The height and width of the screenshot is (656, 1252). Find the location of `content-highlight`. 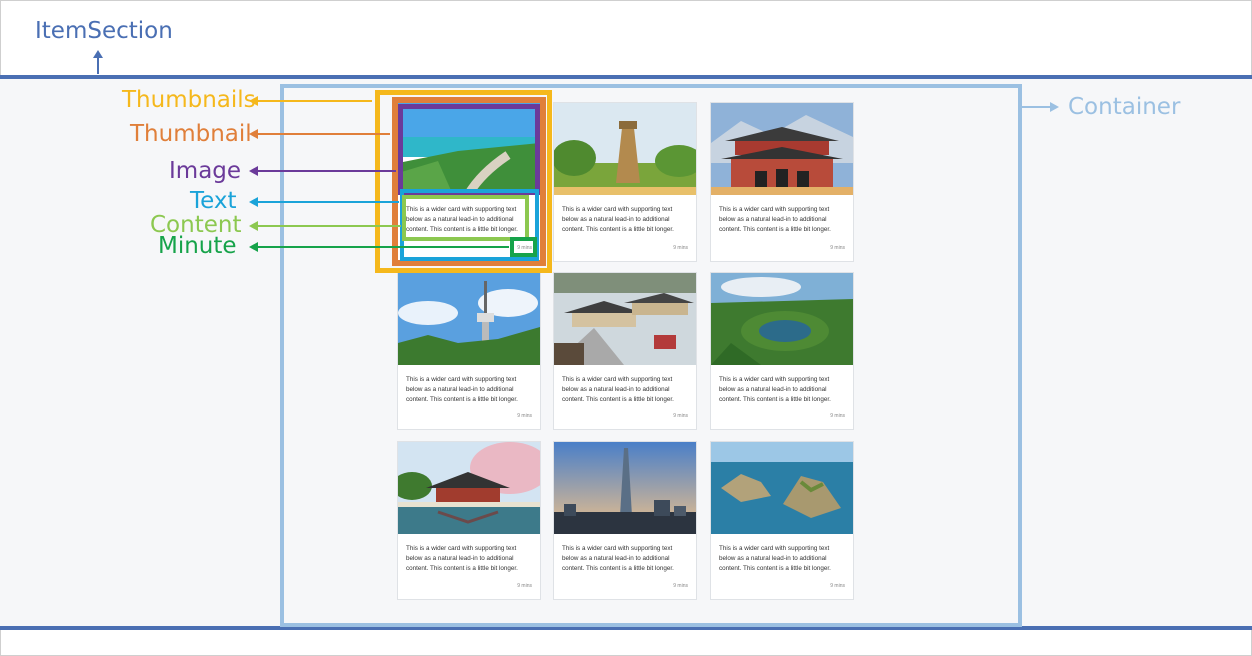

content-highlight is located at coordinates (465, 218).